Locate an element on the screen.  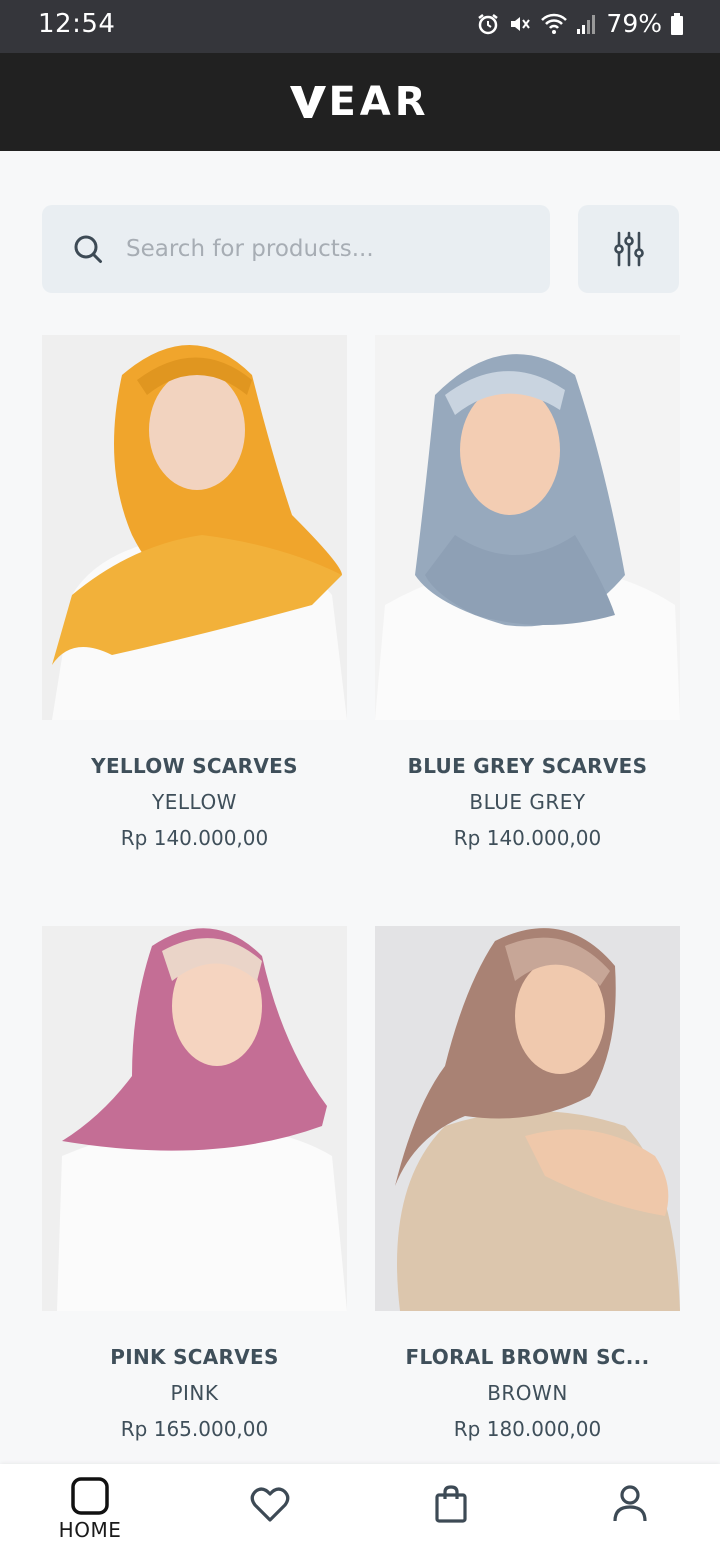
sliders-icon is located at coordinates (628, 249).